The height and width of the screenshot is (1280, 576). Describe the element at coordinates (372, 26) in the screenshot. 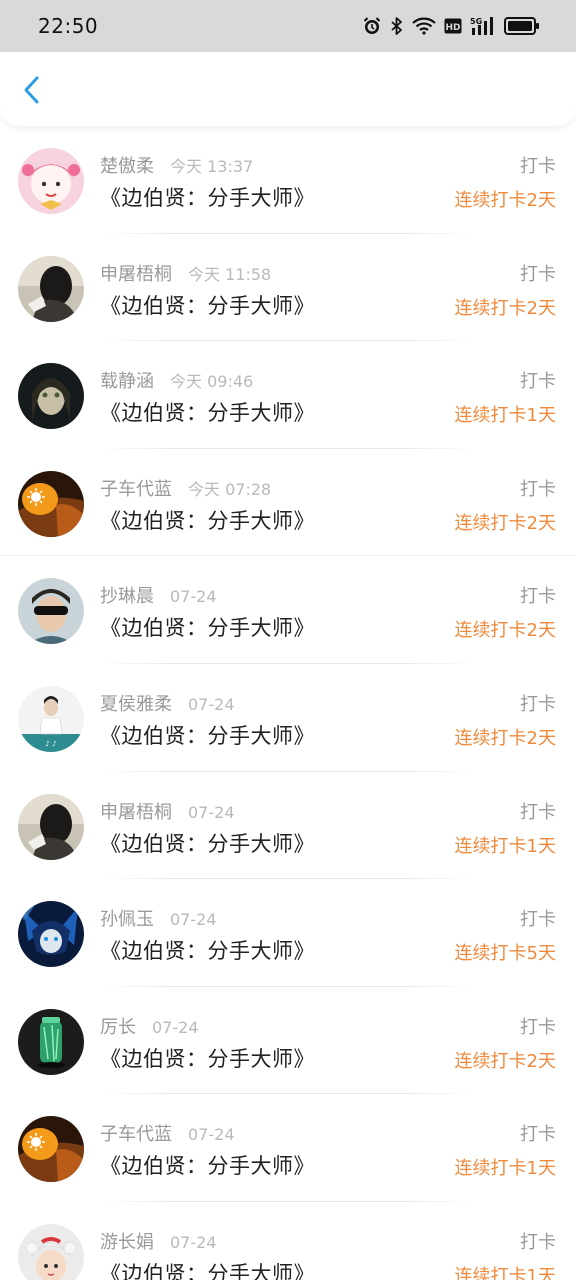

I see `alarm-icon` at that location.